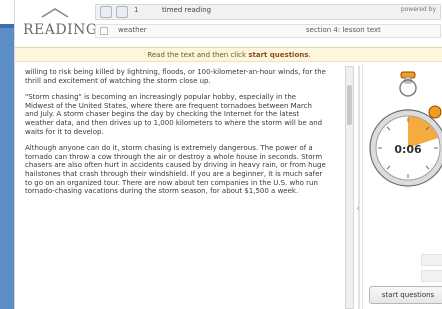 Image resolution: width=442 pixels, height=309 pixels. Describe the element at coordinates (197, 55) in the screenshot. I see `instruction-lead: Read the text and then click` at that location.